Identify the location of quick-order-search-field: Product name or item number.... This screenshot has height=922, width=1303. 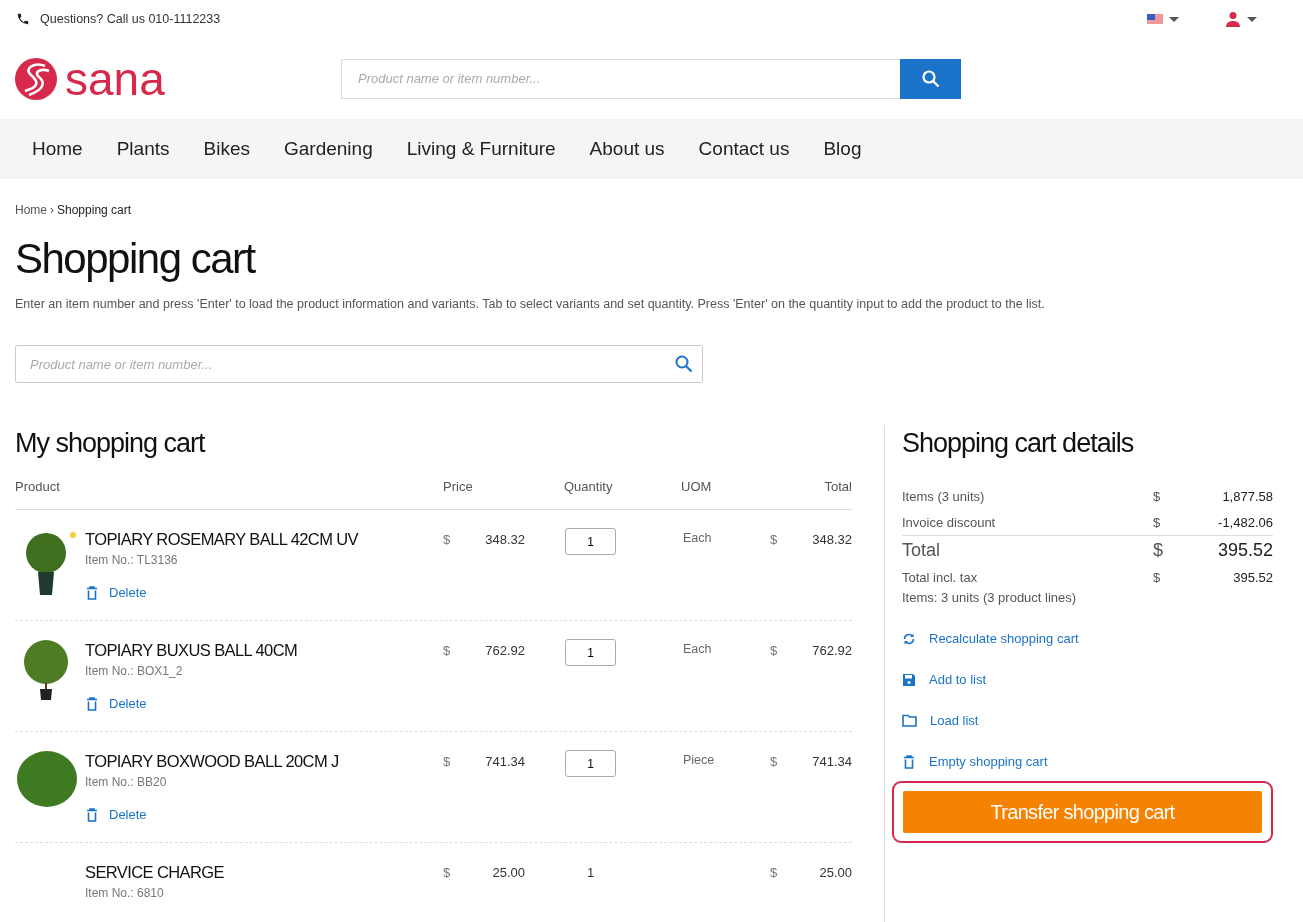
(359, 364).